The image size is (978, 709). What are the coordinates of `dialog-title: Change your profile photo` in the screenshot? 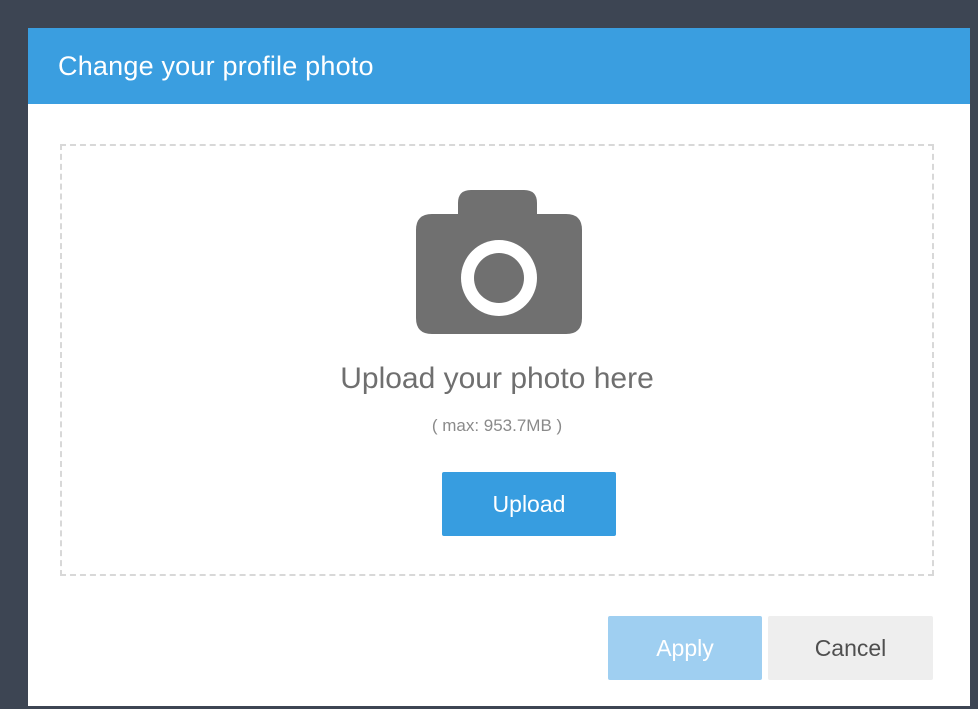 It's located at (216, 65).